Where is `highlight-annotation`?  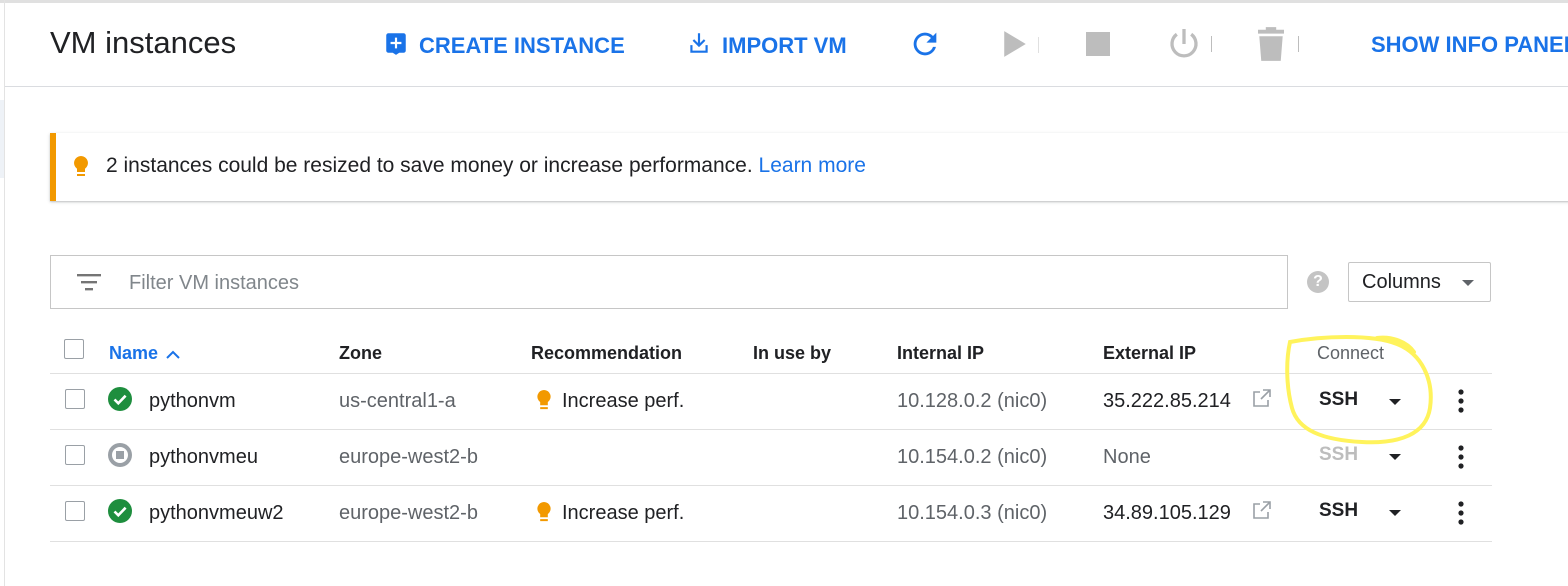
highlight-annotation is located at coordinates (1359, 390).